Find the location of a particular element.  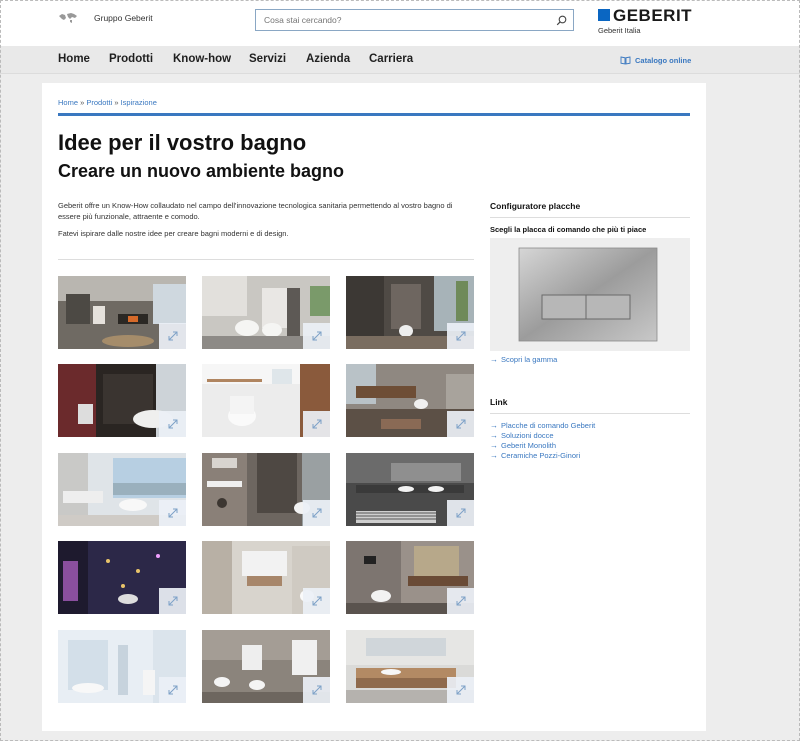

book-icon is located at coordinates (625, 60).